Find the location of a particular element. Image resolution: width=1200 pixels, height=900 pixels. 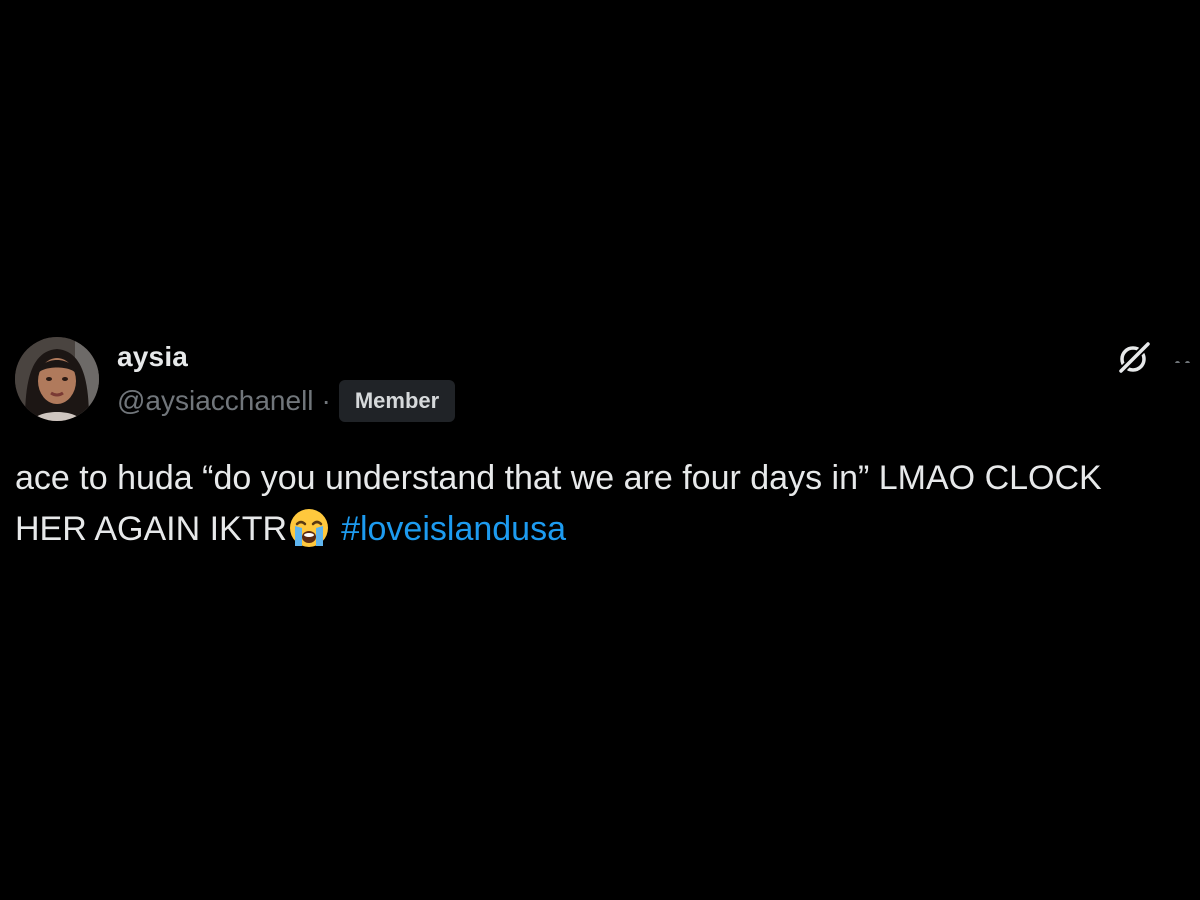

post-text-line-2: HER AGAIN IKTR is located at coordinates (151, 529).